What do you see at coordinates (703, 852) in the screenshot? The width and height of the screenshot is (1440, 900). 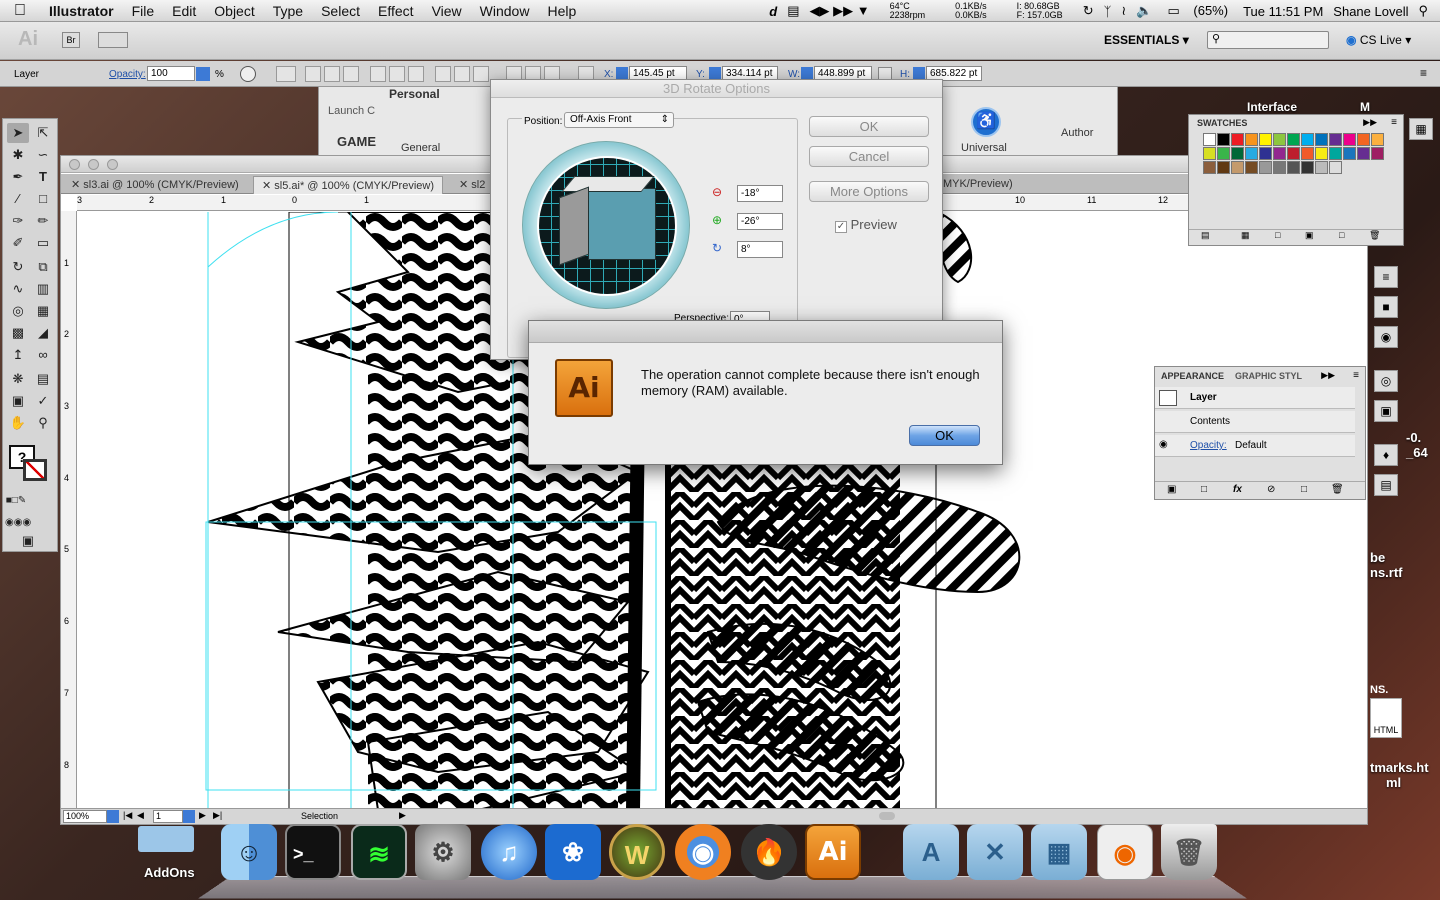 I see `firefox-icon: ◉` at bounding box center [703, 852].